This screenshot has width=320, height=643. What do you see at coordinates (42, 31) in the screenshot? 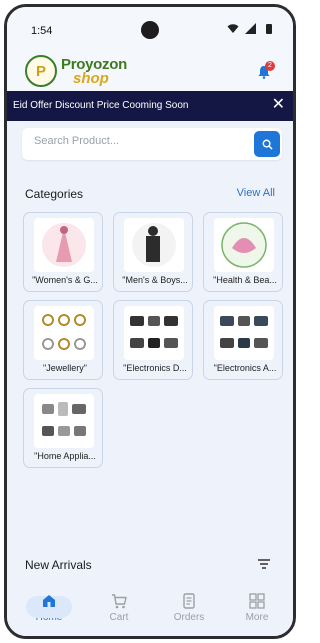
I see `status-time: 1:54` at bounding box center [42, 31].